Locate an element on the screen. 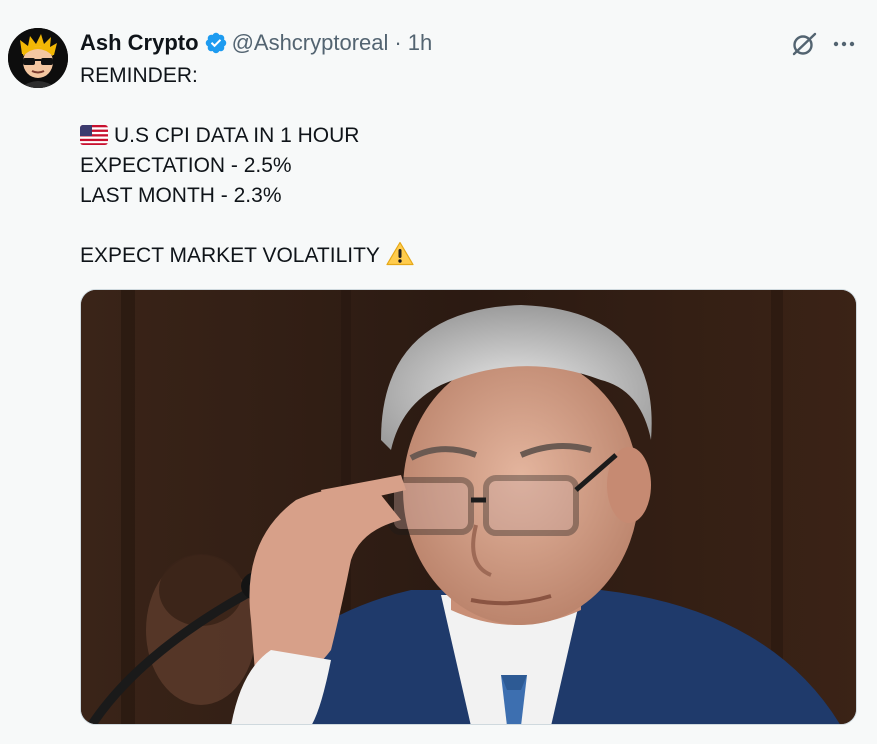  cartoon-avatar-icon is located at coordinates (38, 58).